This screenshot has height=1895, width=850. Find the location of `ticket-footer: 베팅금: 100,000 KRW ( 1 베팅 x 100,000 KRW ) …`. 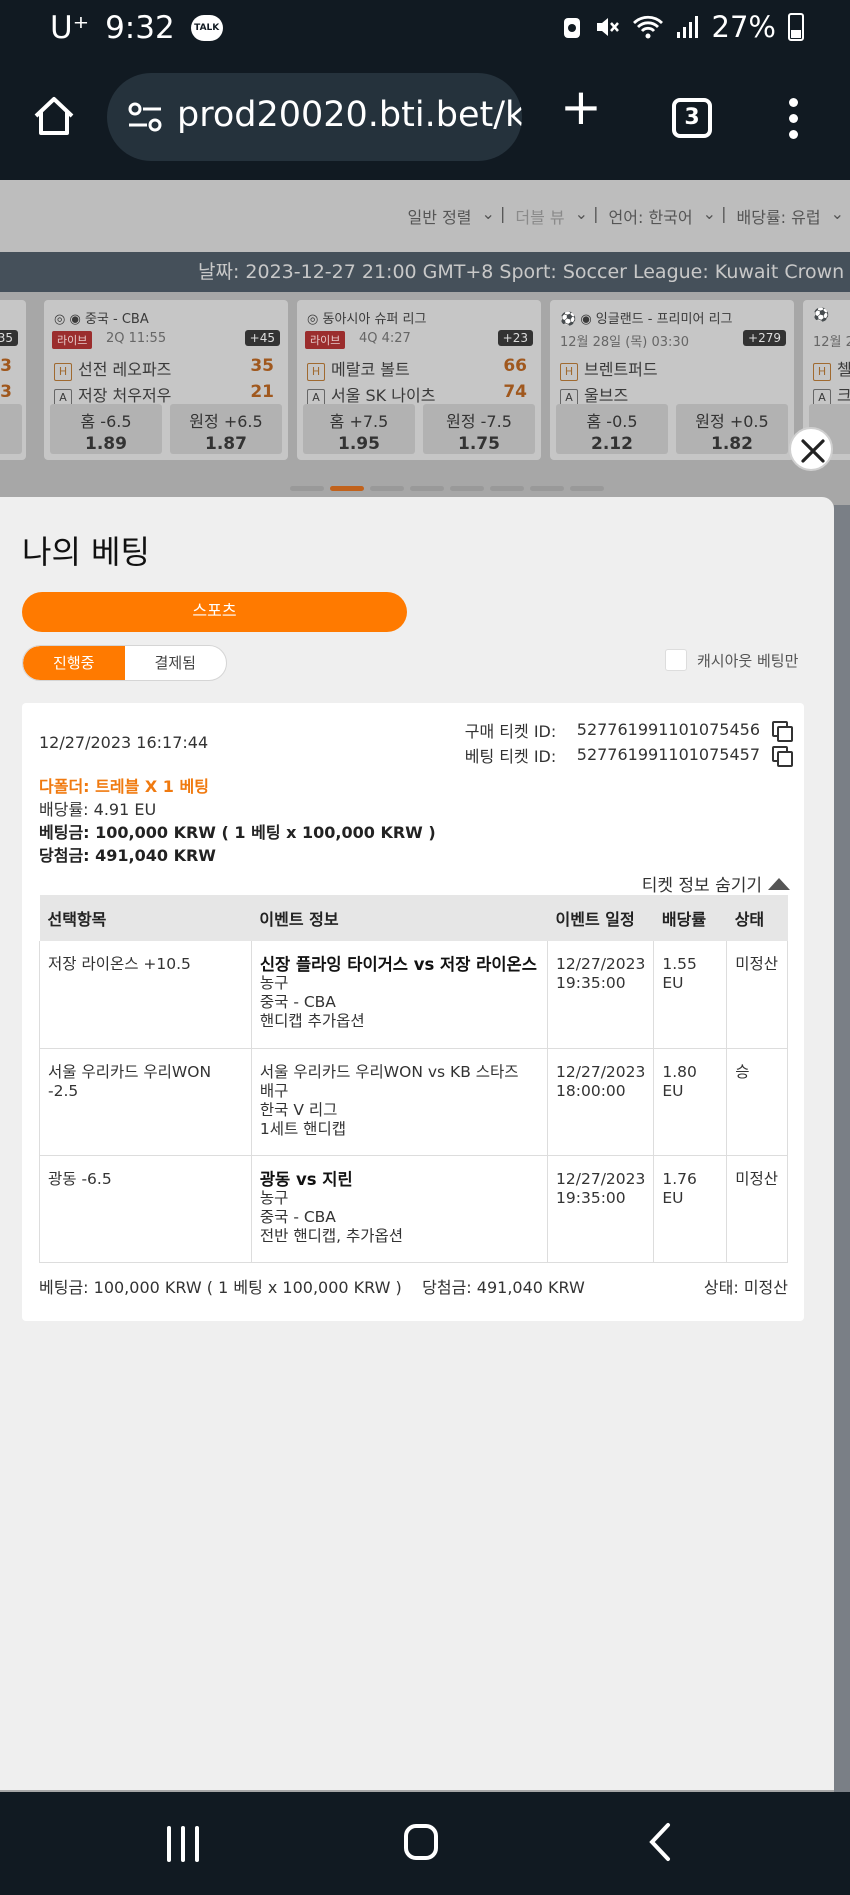

ticket-footer: 베팅금: 100,000 KRW ( 1 베팅 x 100,000 KRW ) … is located at coordinates (413, 1286).